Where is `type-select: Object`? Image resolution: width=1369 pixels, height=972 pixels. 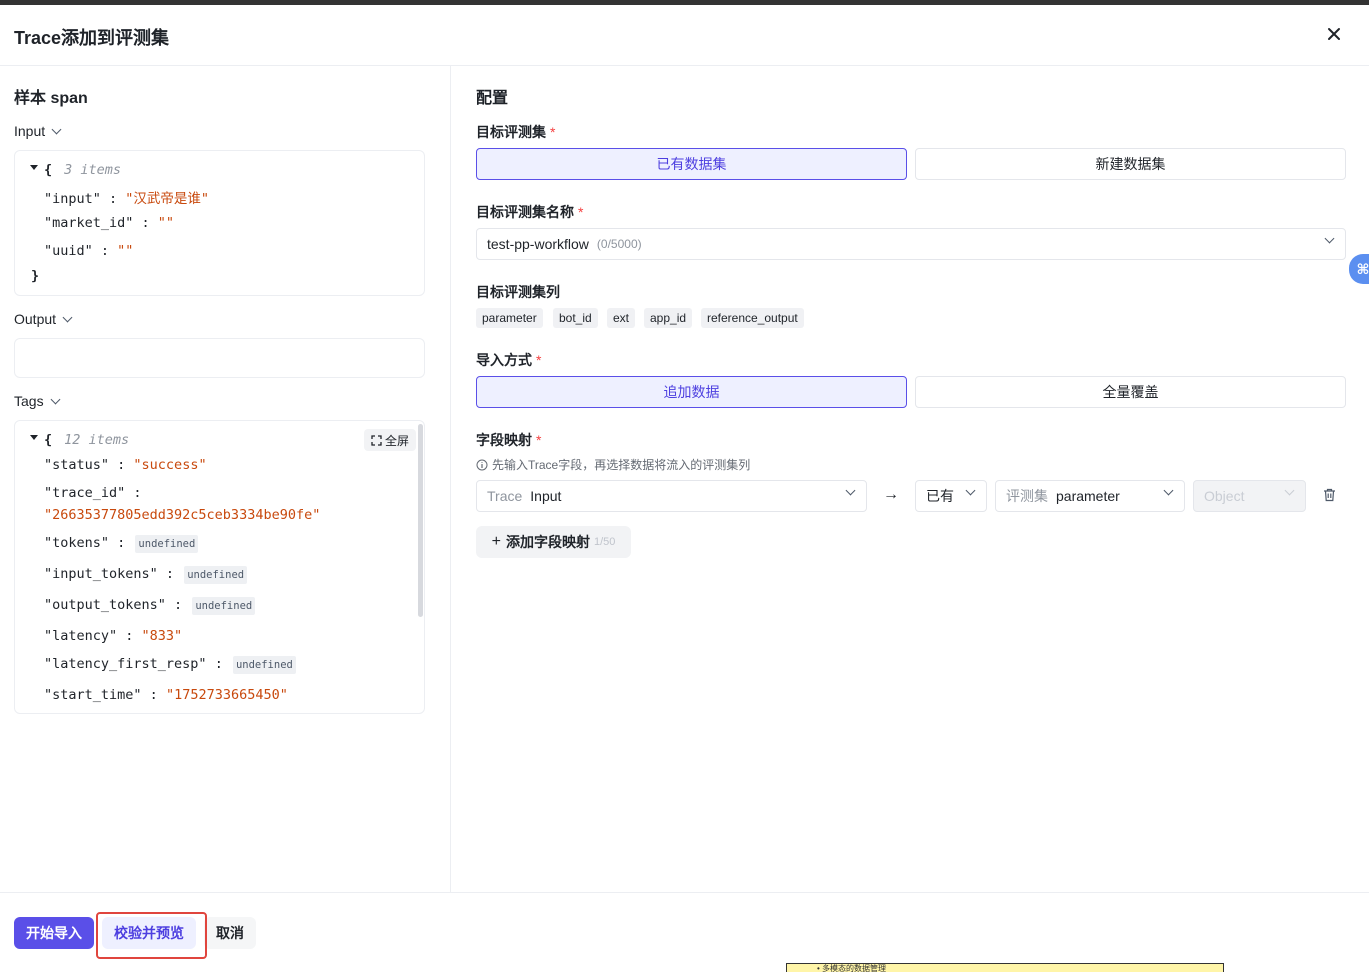
type-select: Object is located at coordinates (1249, 496).